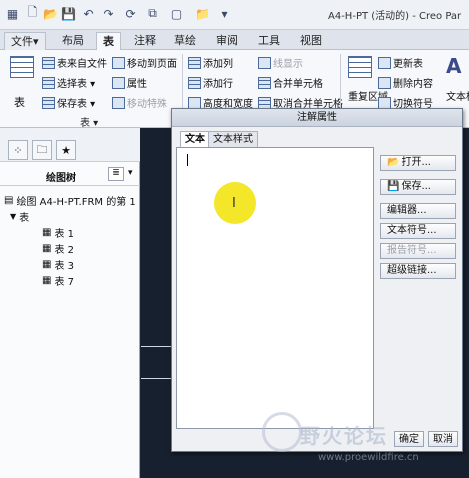  Describe the element at coordinates (282, 432) in the screenshot. I see `watermark-logo-icon` at that location.